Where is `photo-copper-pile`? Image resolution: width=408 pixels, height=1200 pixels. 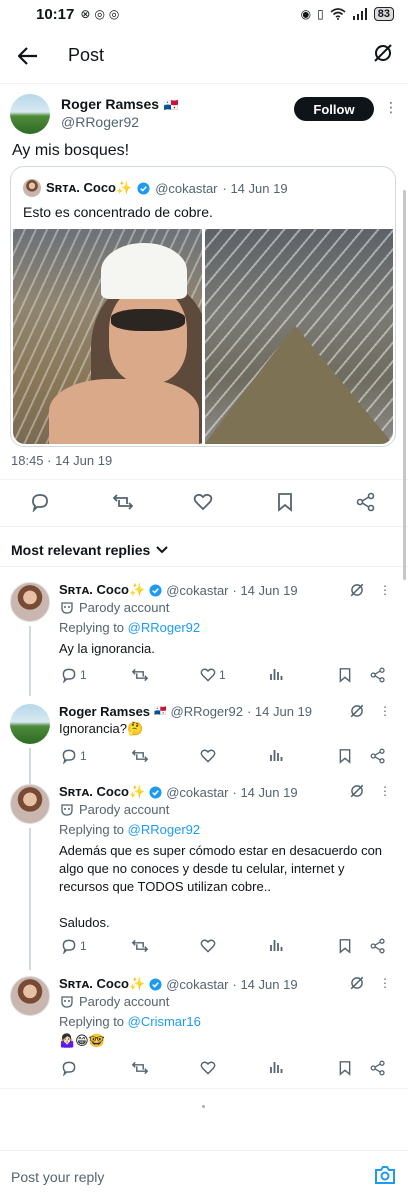 photo-copper-pile is located at coordinates (298, 336).